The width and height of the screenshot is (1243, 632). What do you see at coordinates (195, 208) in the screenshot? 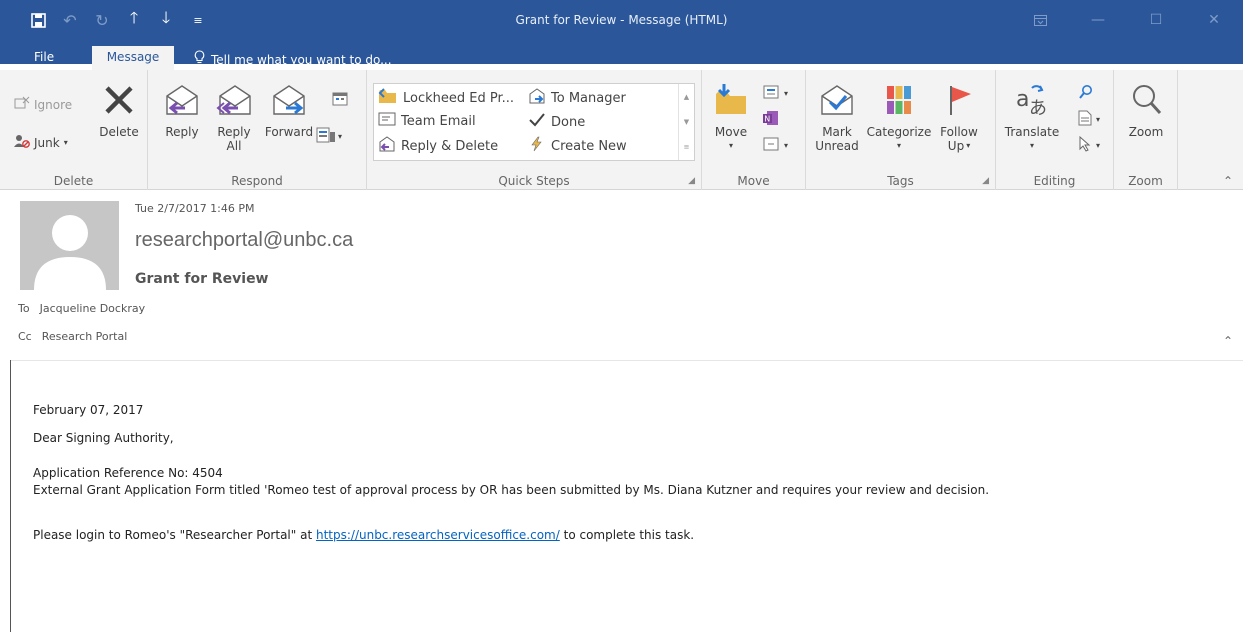
I see `message-datetime: Tue 2/7/2017 1:46 PM` at bounding box center [195, 208].